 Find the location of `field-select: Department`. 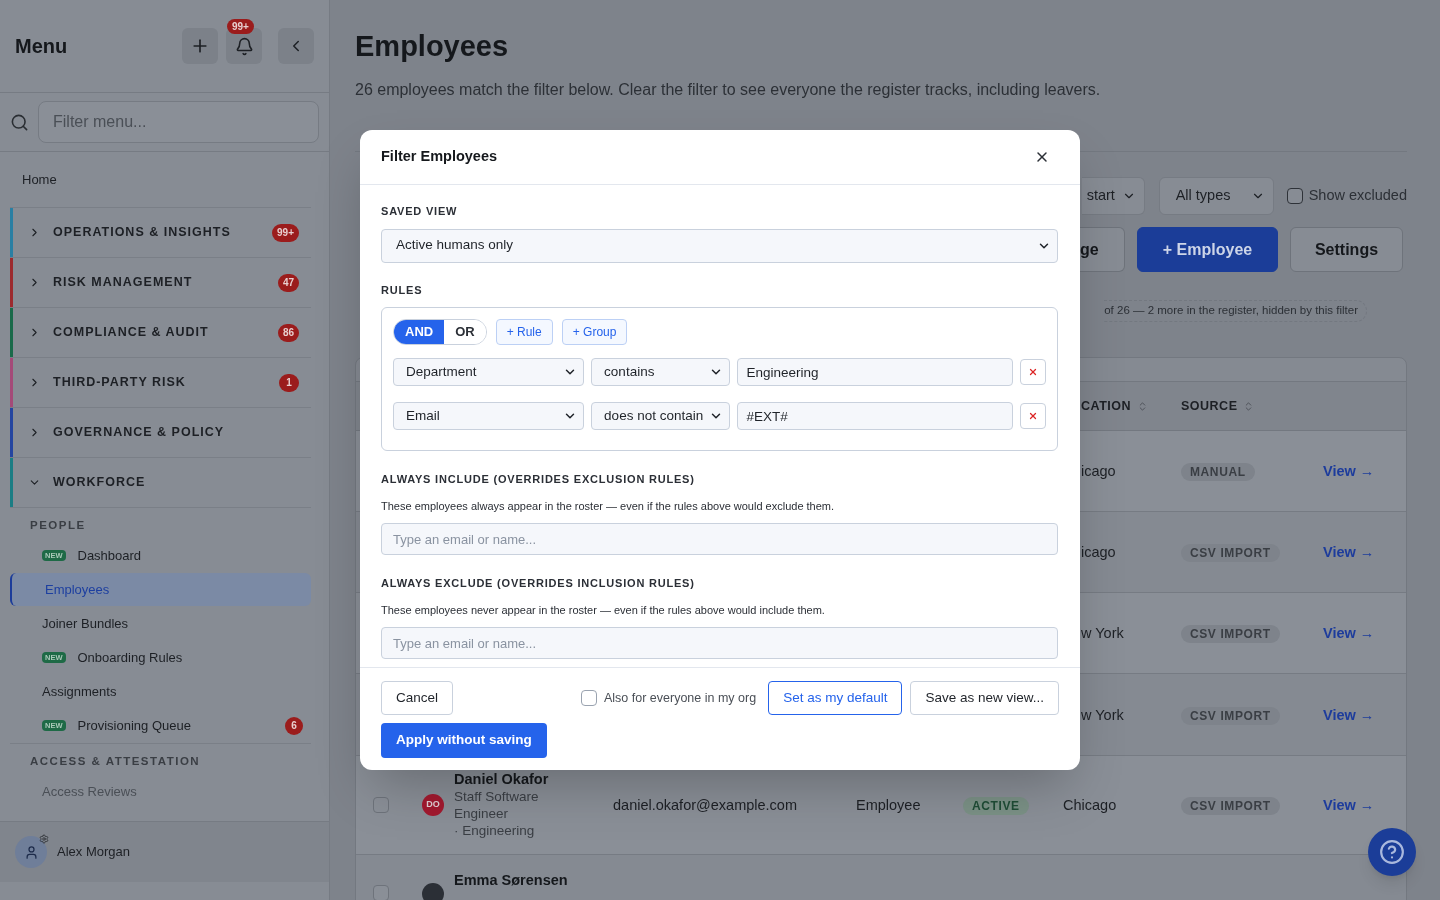

field-select: Department is located at coordinates (489, 372).